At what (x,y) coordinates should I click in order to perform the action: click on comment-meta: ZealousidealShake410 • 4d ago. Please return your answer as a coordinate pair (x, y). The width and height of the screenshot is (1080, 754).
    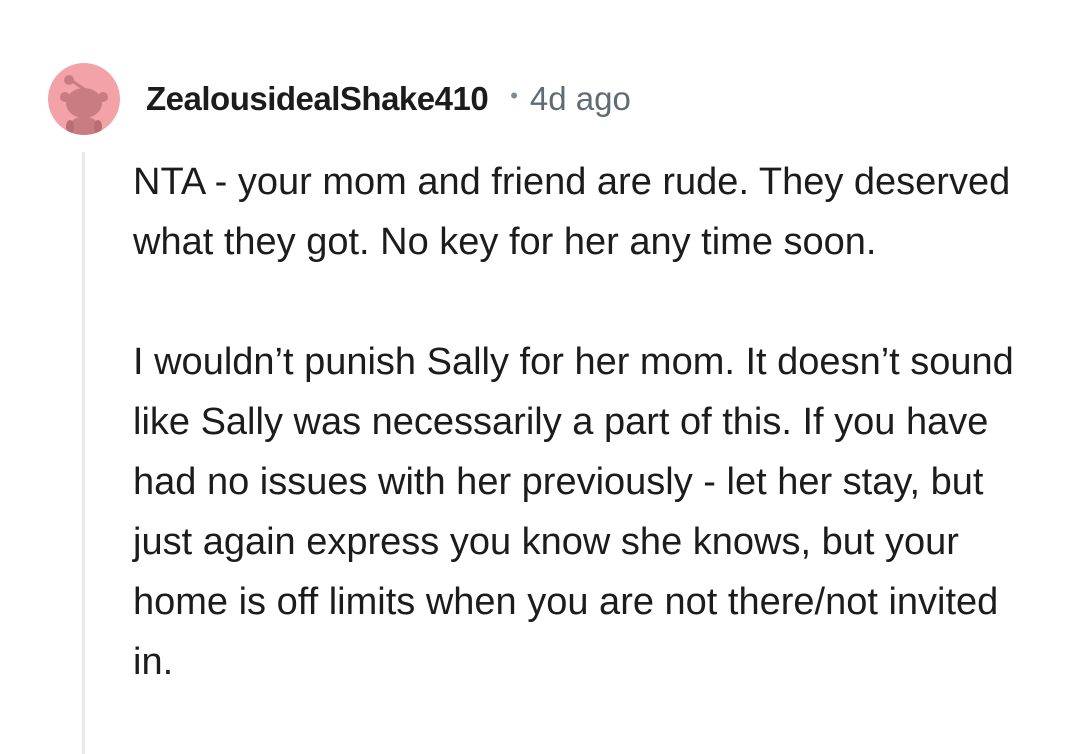
    Looking at the image, I should click on (388, 99).